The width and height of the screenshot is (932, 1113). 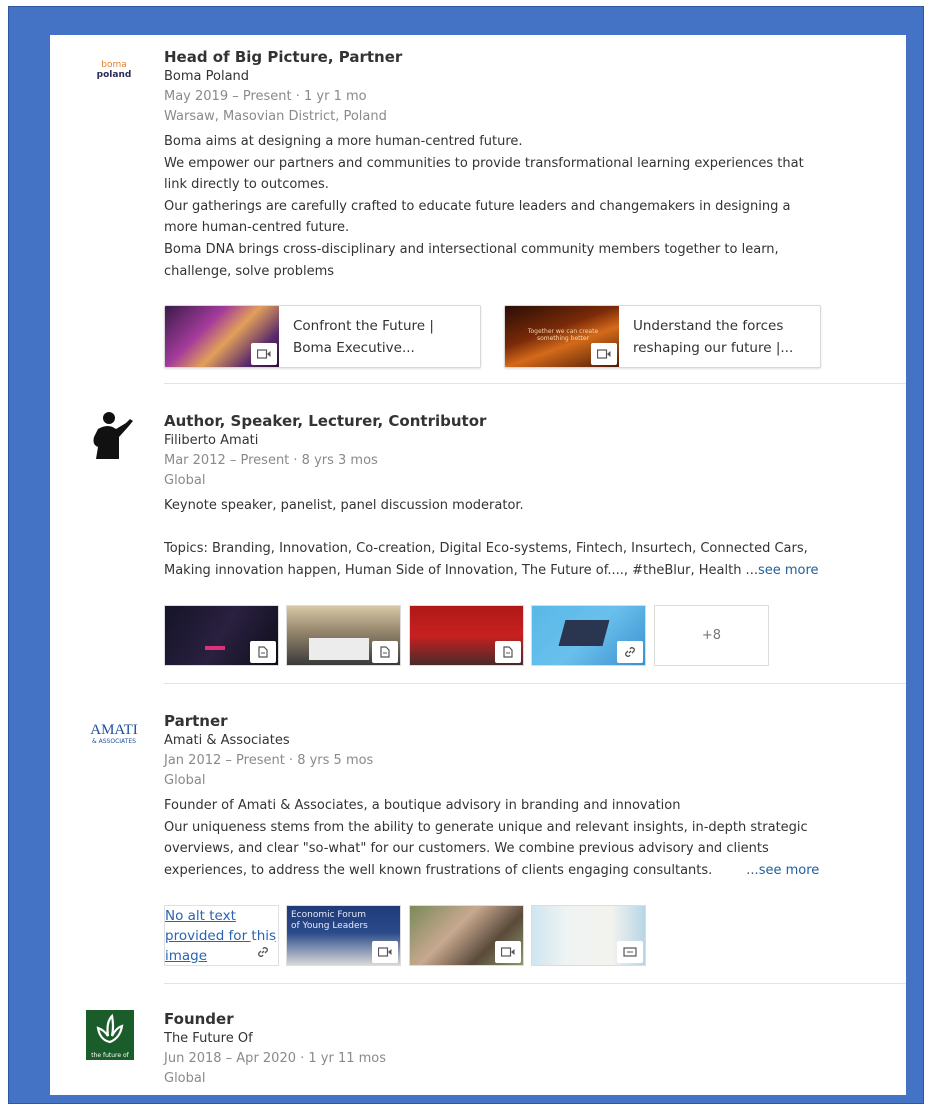 I want to click on media-thumbnail: Together we can create something better, so click(x=562, y=336).